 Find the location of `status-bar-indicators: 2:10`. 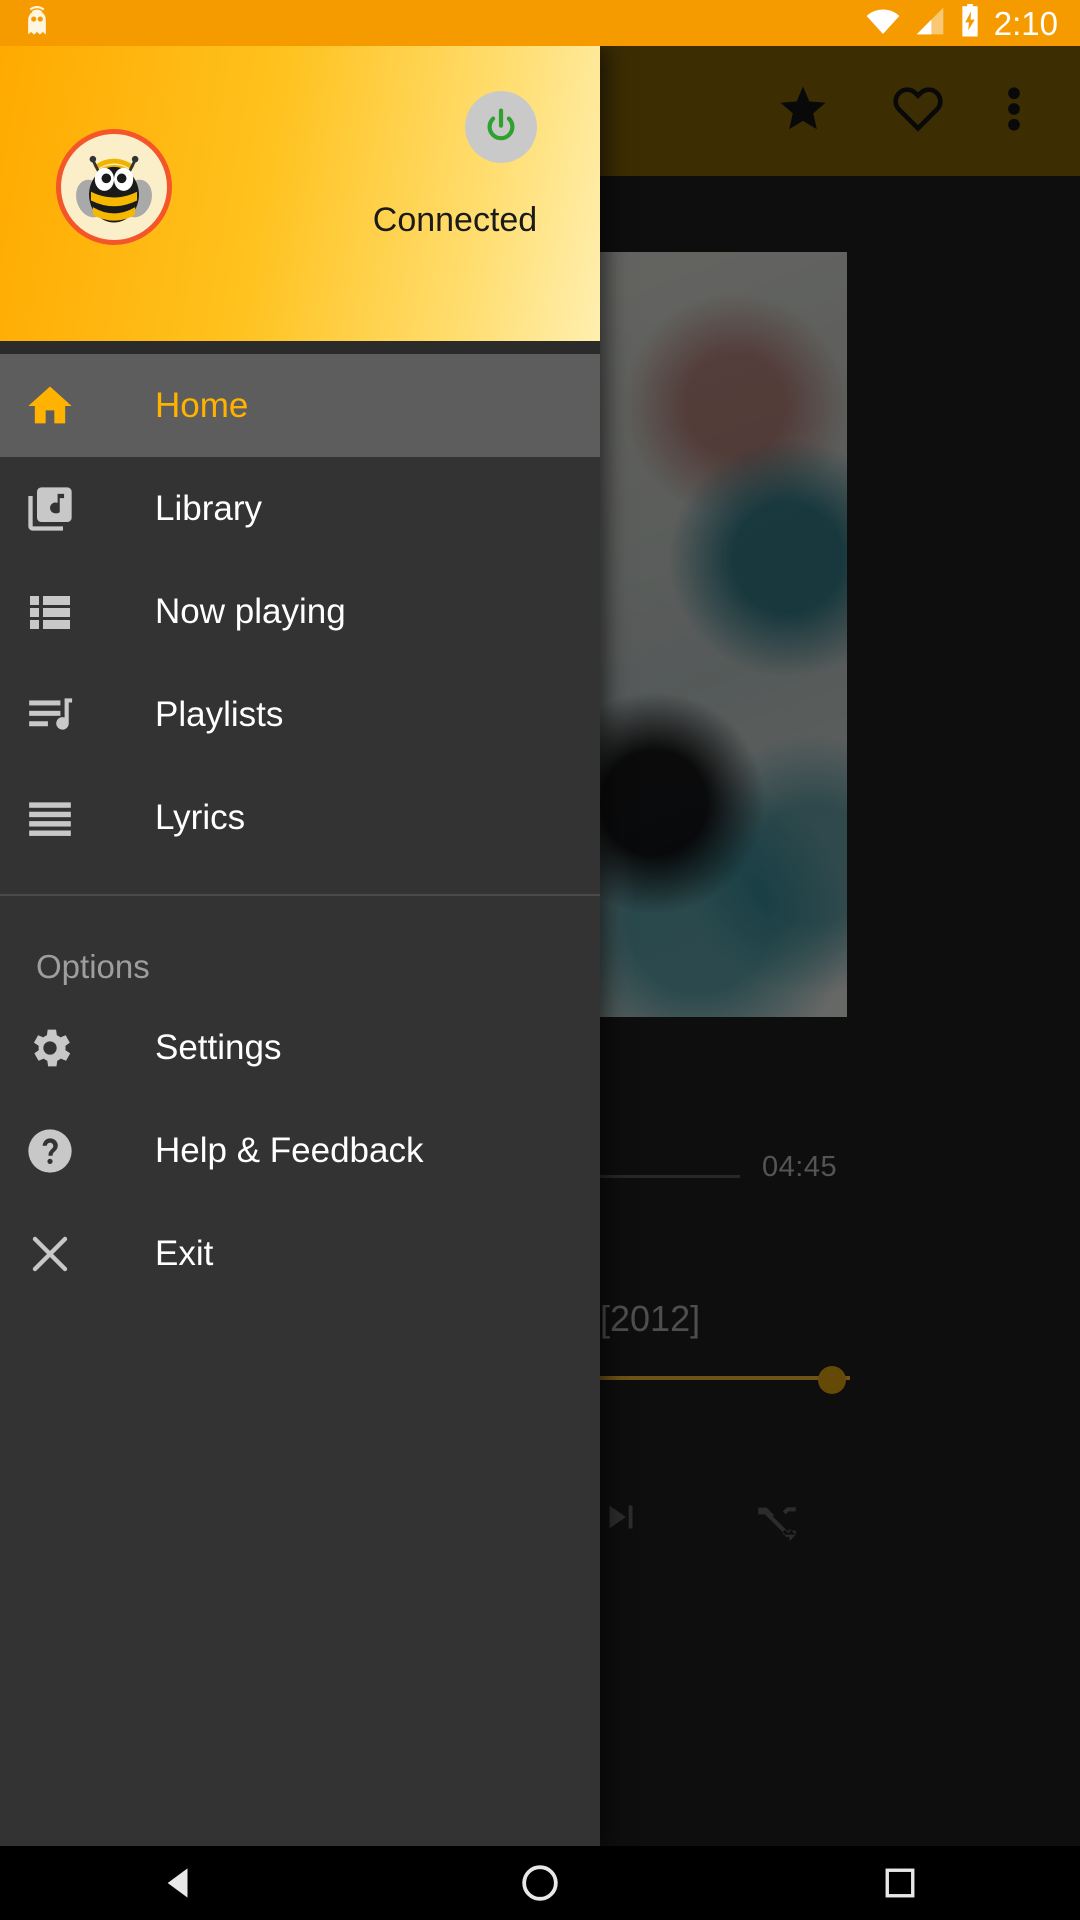

status-bar-indicators: 2:10 is located at coordinates (972, 23).